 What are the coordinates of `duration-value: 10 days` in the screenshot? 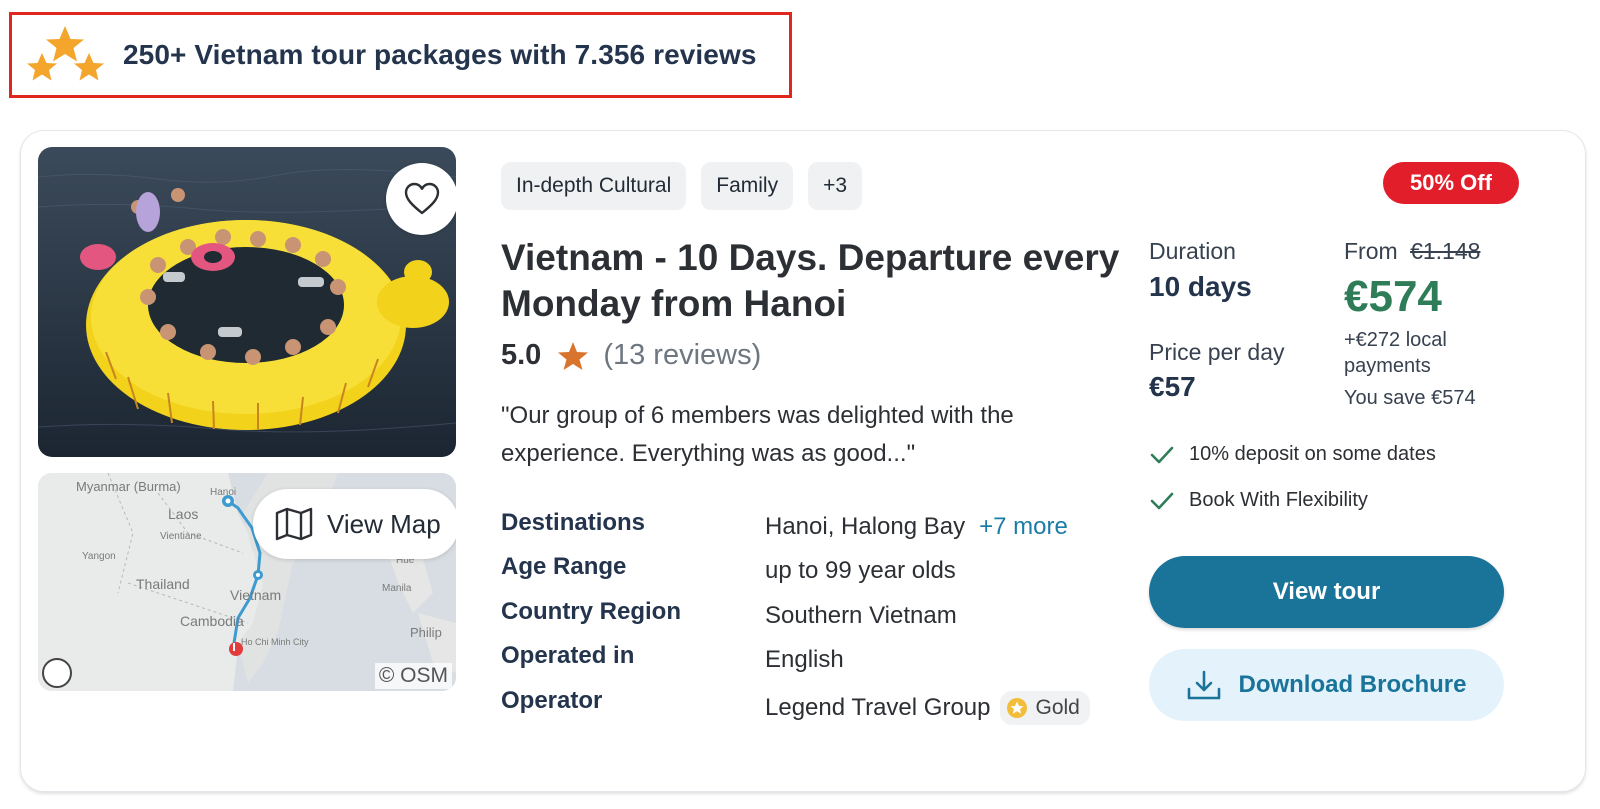 It's located at (1200, 286).